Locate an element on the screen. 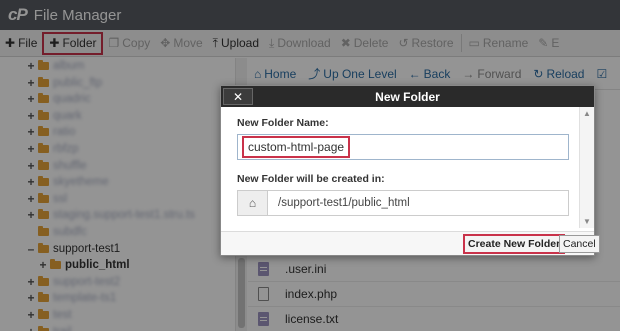 The width and height of the screenshot is (620, 331). folder-location-label: New Folder will be created in: is located at coordinates (311, 179).